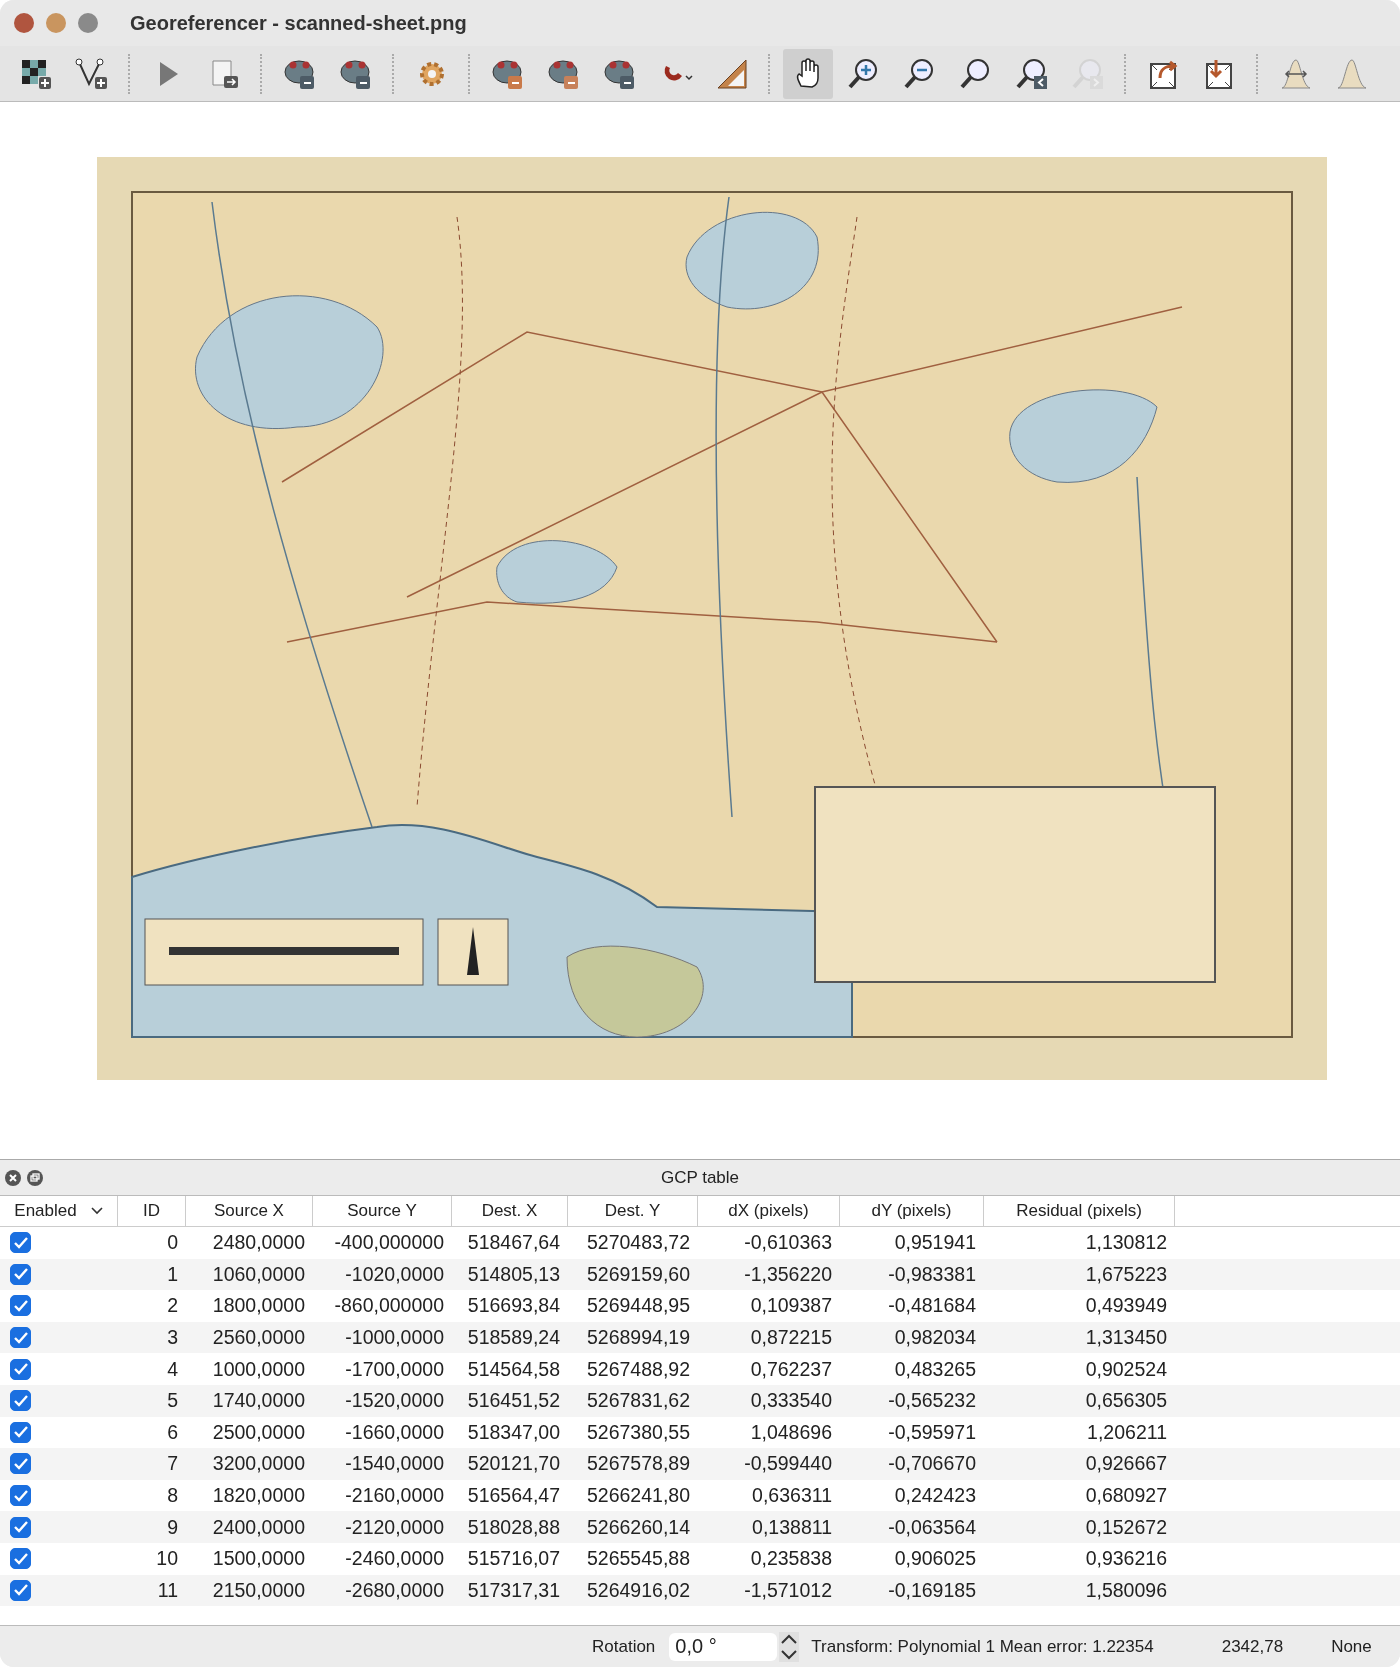  Describe the element at coordinates (258, 1559) in the screenshot. I see `table-cell-text: 1500,0000` at that location.